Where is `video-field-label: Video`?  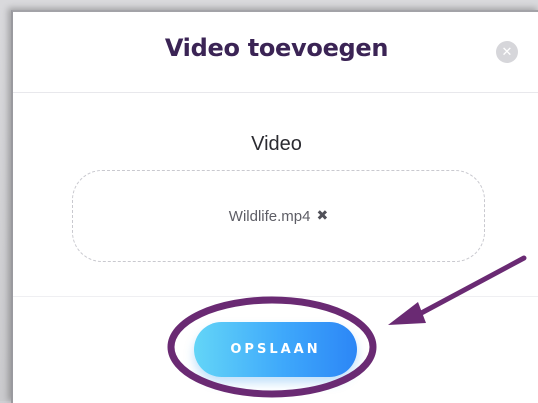 video-field-label: Video is located at coordinates (276, 144).